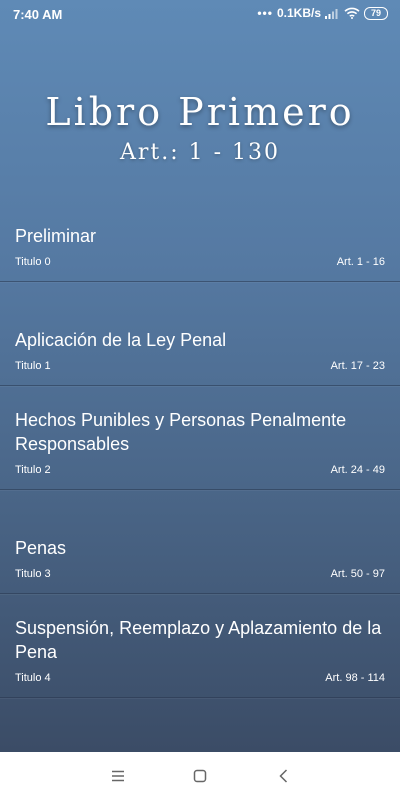  What do you see at coordinates (331, 14) in the screenshot?
I see `signal-icon` at bounding box center [331, 14].